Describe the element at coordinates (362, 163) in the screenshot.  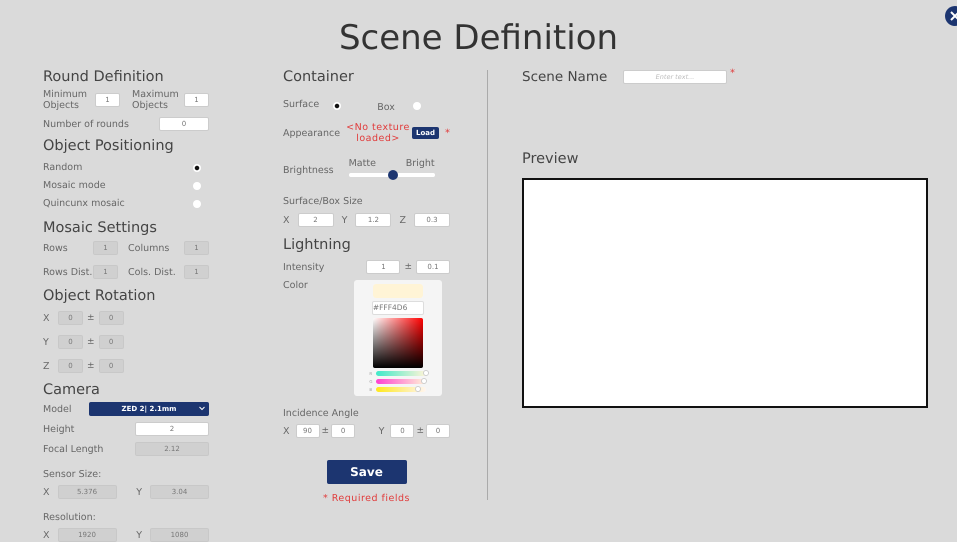
I see `field-label: Matte` at that location.